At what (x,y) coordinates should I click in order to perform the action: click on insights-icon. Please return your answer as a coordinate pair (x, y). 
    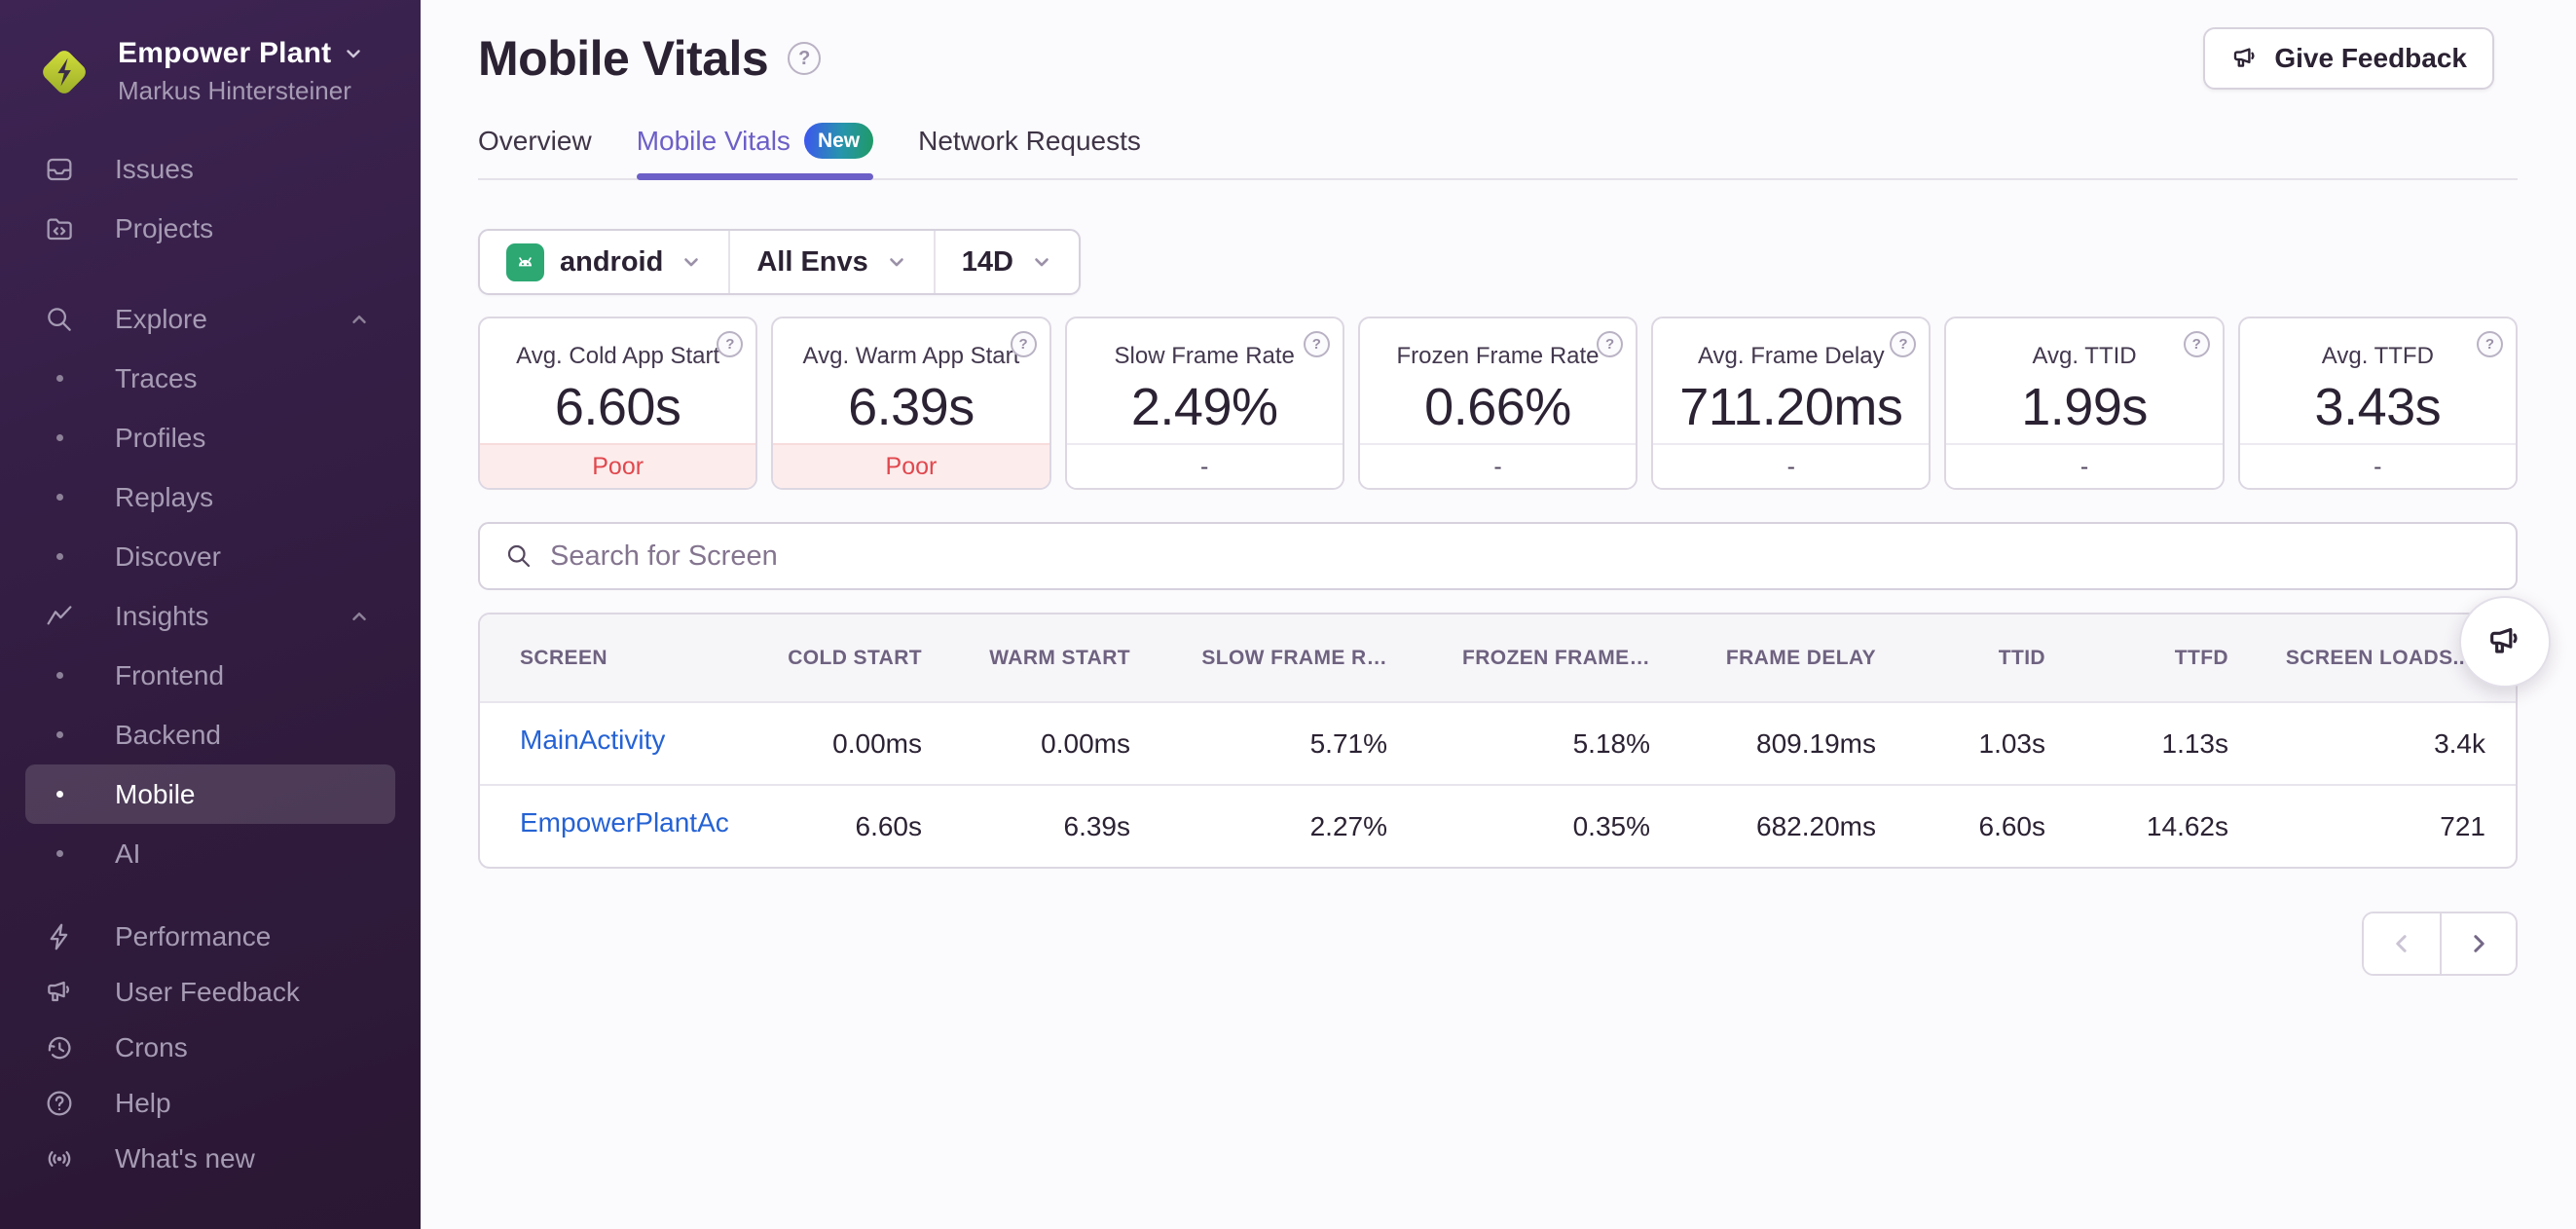
    Looking at the image, I should click on (59, 616).